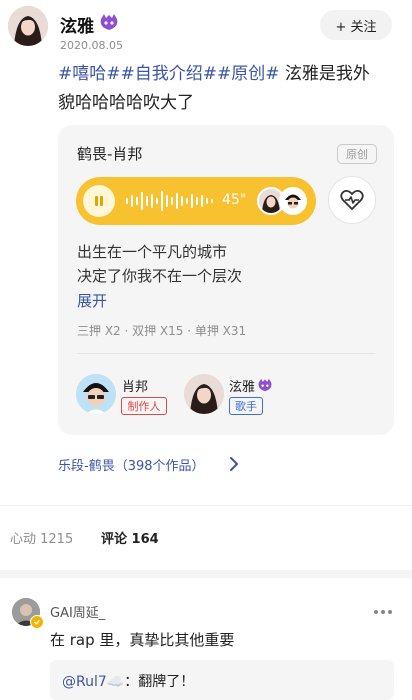 This screenshot has width=412, height=700. I want to click on author-avatar, so click(28, 26).